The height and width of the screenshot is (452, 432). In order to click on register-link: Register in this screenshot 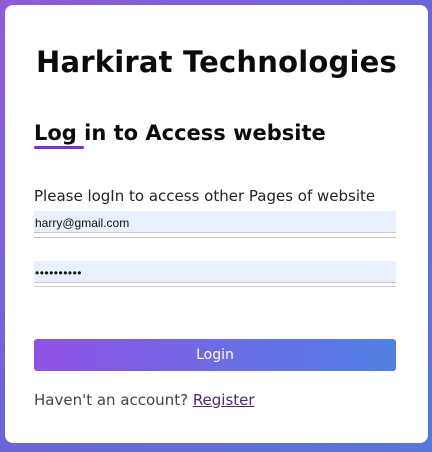, I will do `click(224, 400)`.